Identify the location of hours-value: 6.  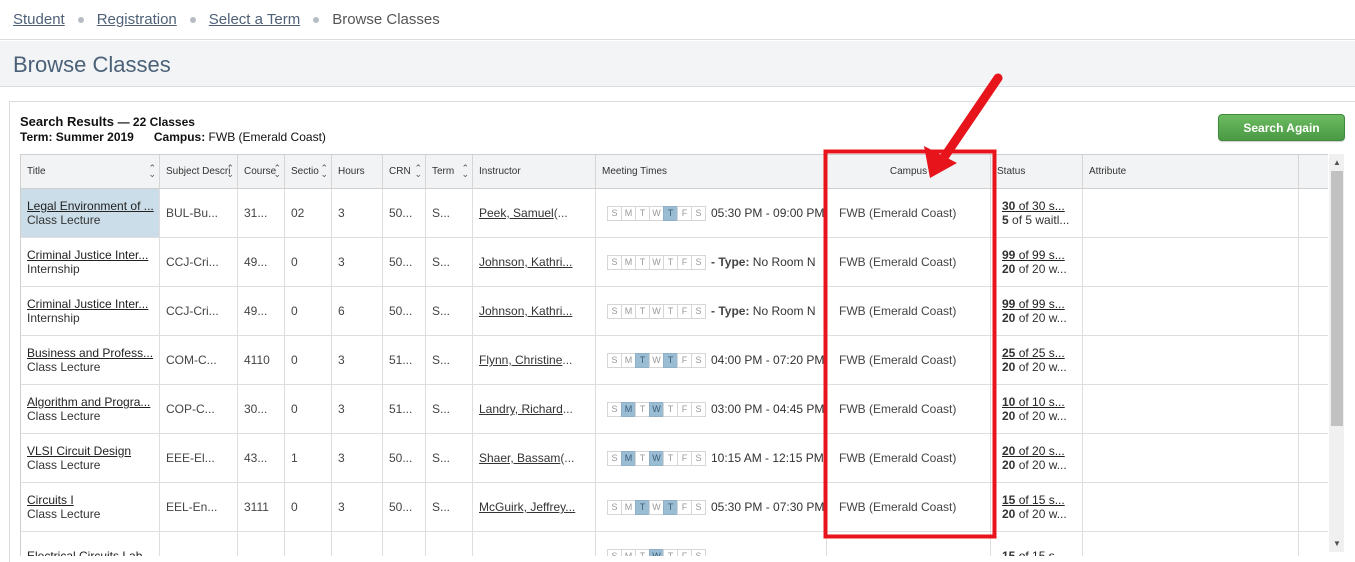
(341, 311).